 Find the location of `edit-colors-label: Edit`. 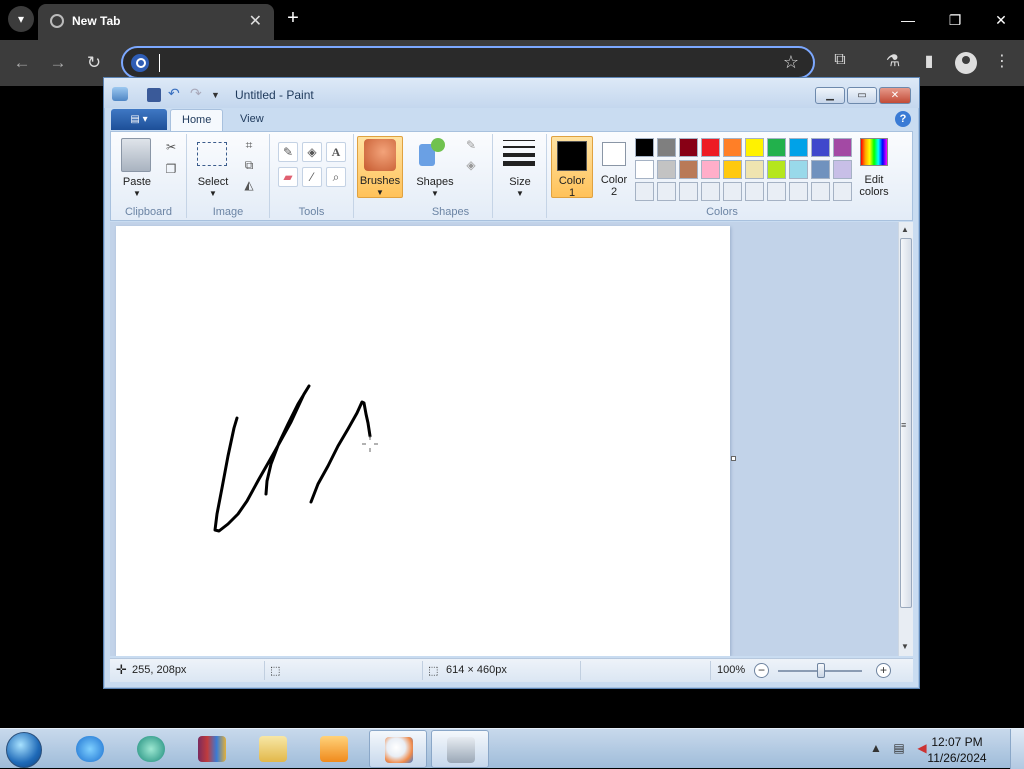

edit-colors-label: Edit is located at coordinates (874, 180).